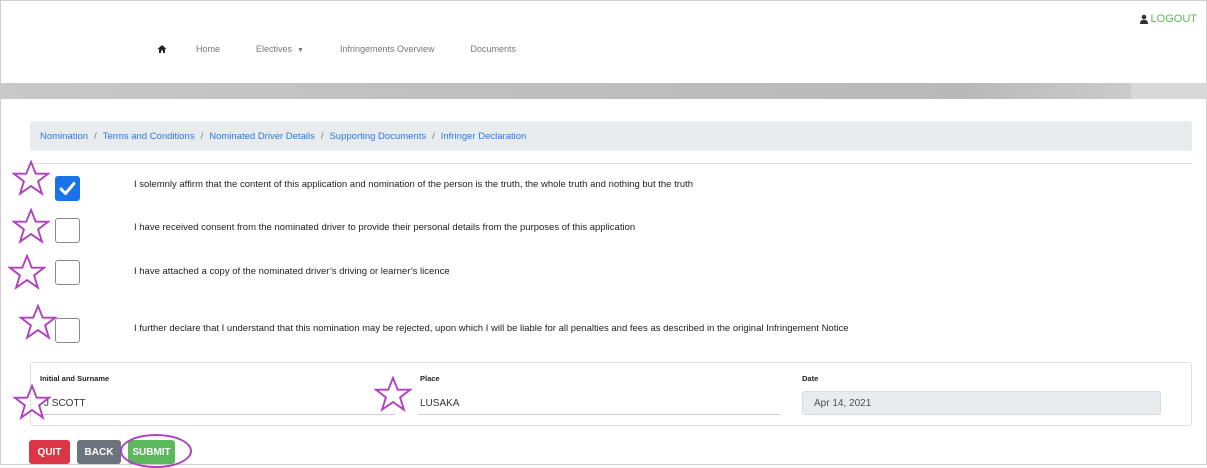 The height and width of the screenshot is (468, 1207). I want to click on nav-home: Home, so click(208, 49).